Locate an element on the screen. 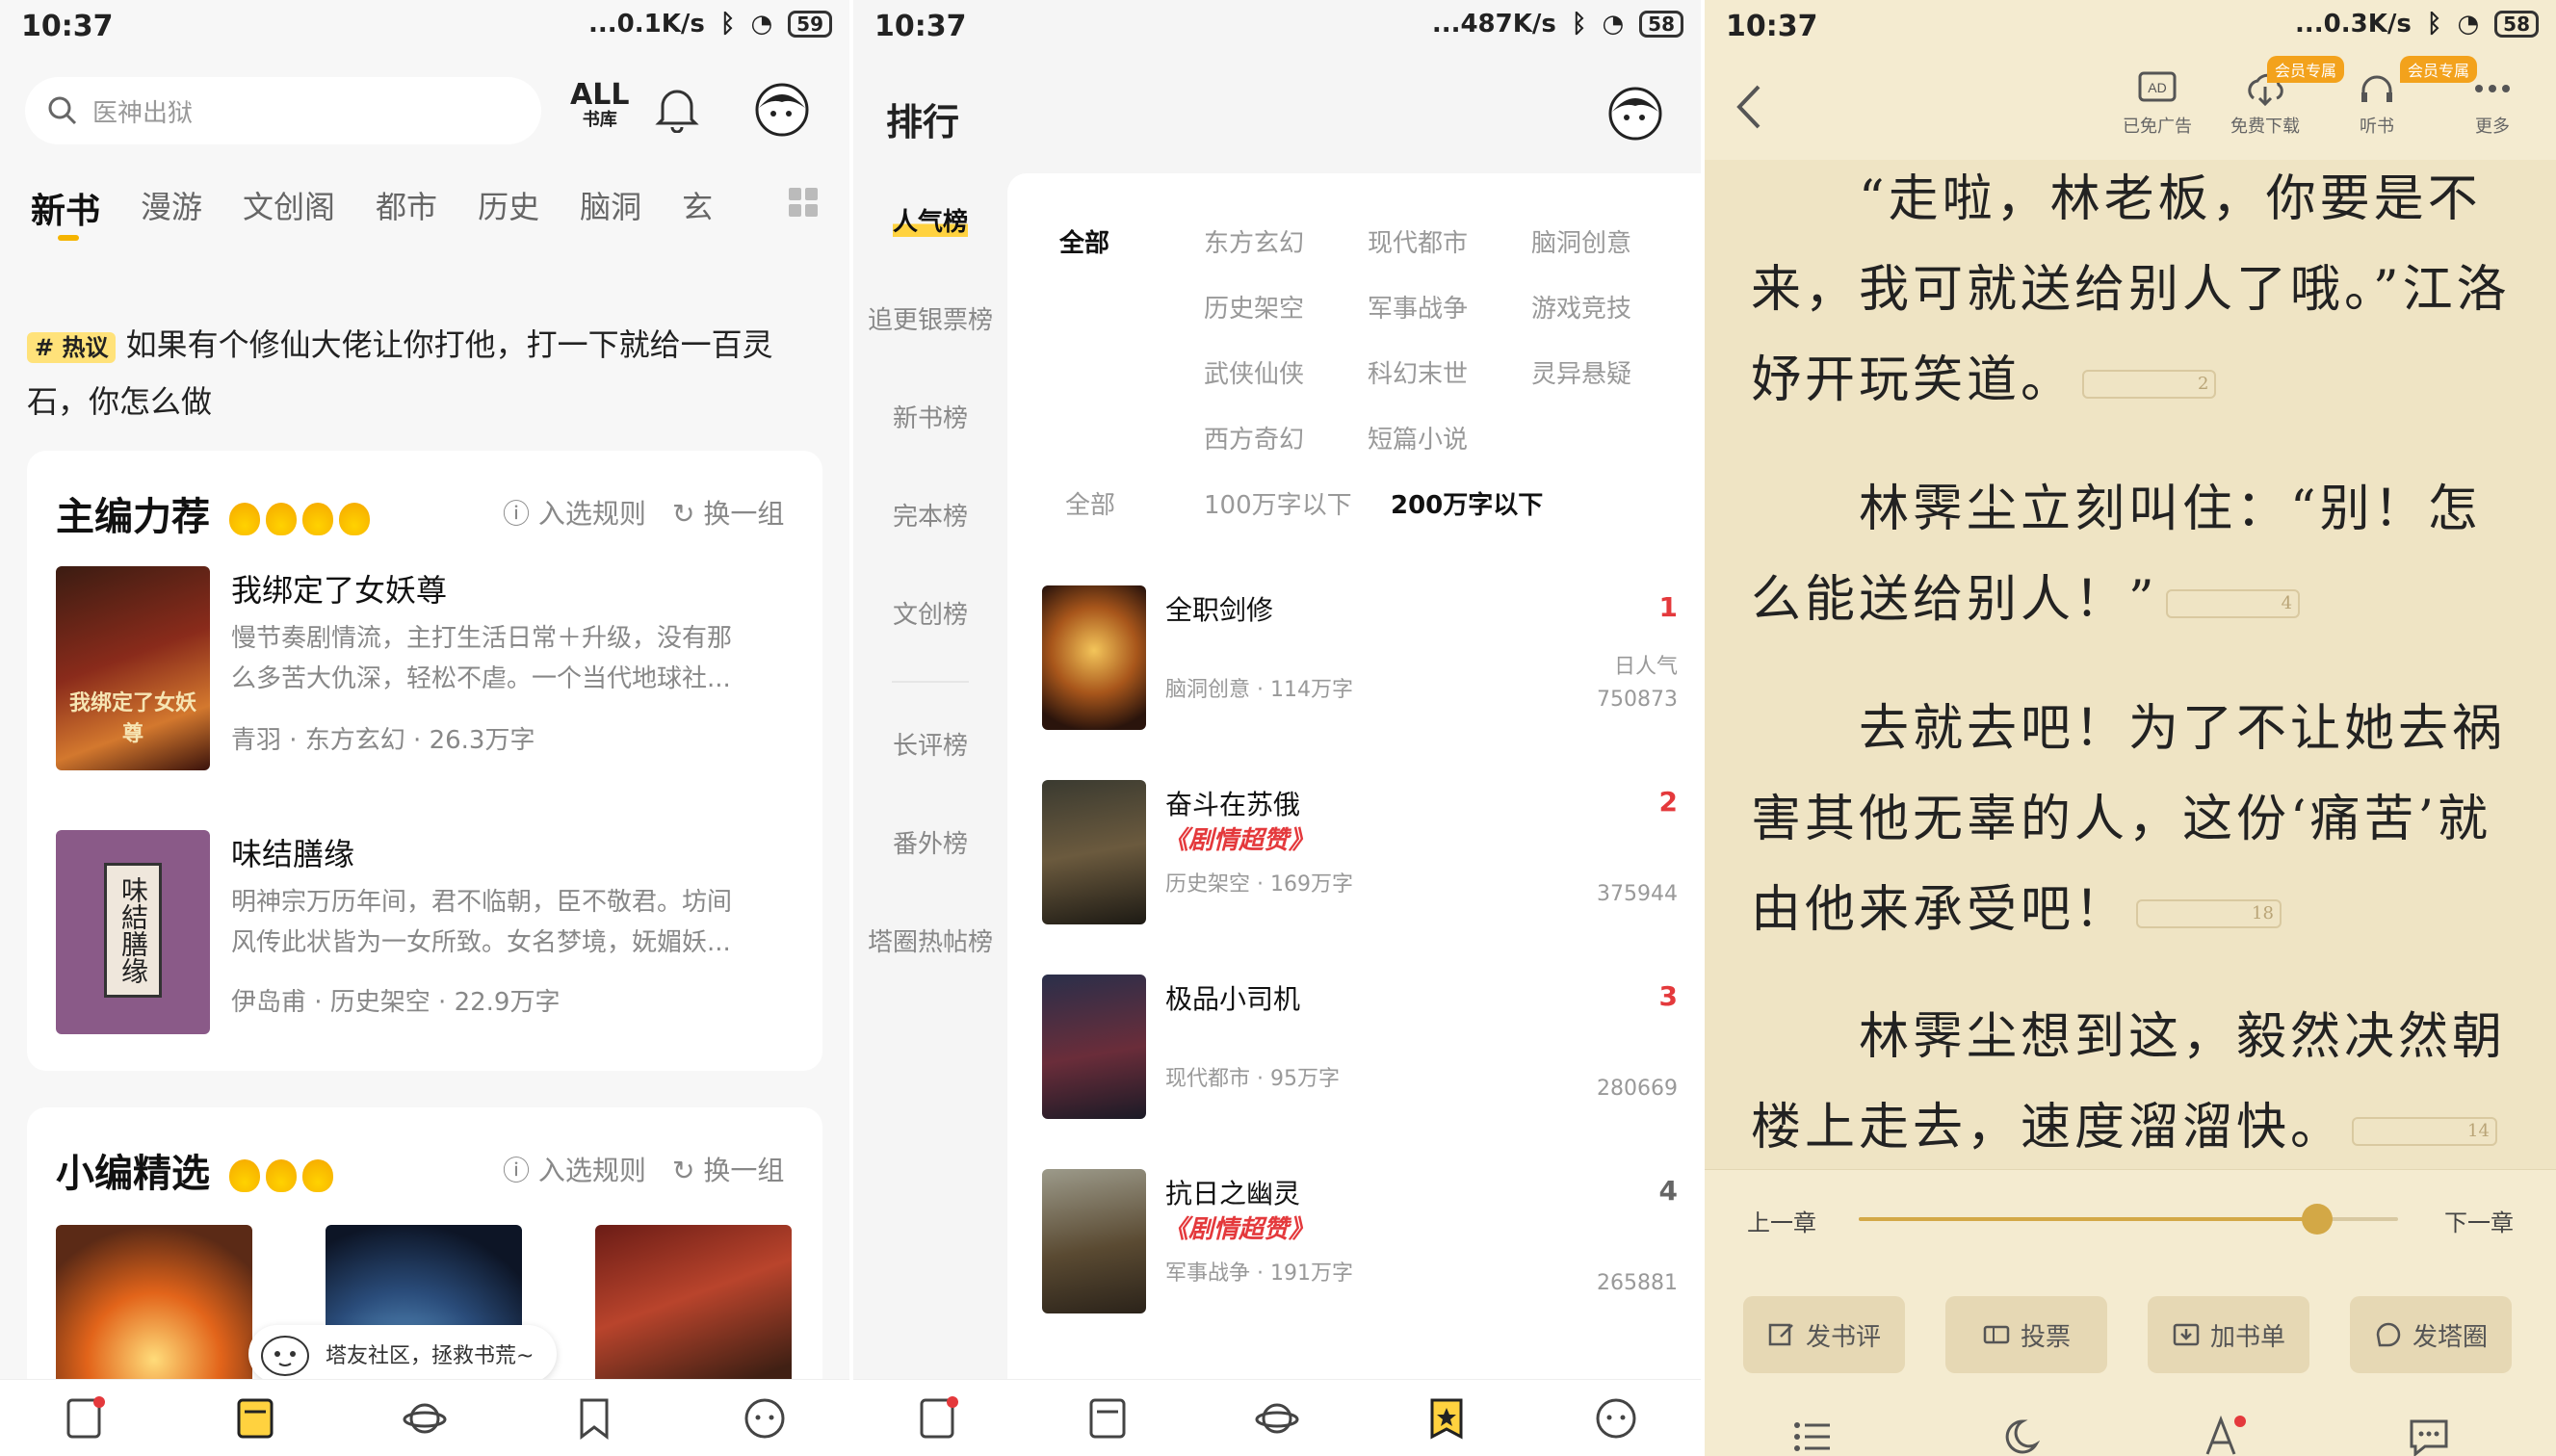  tab-new: 新书 is located at coordinates (65, 208).